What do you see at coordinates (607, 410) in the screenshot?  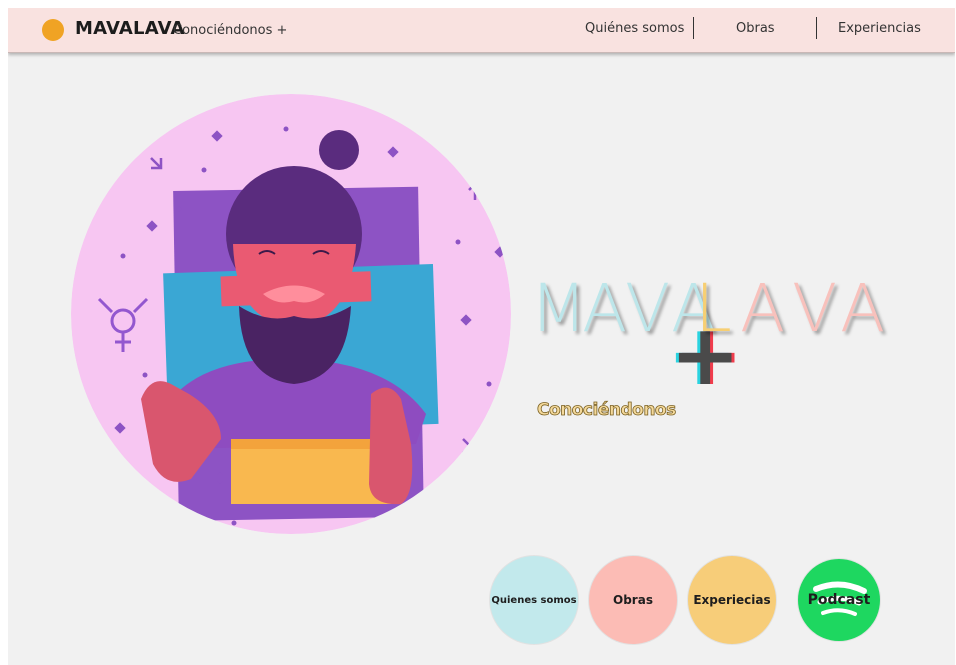 I see `hero-subtitle: Conociéndonos` at bounding box center [607, 410].